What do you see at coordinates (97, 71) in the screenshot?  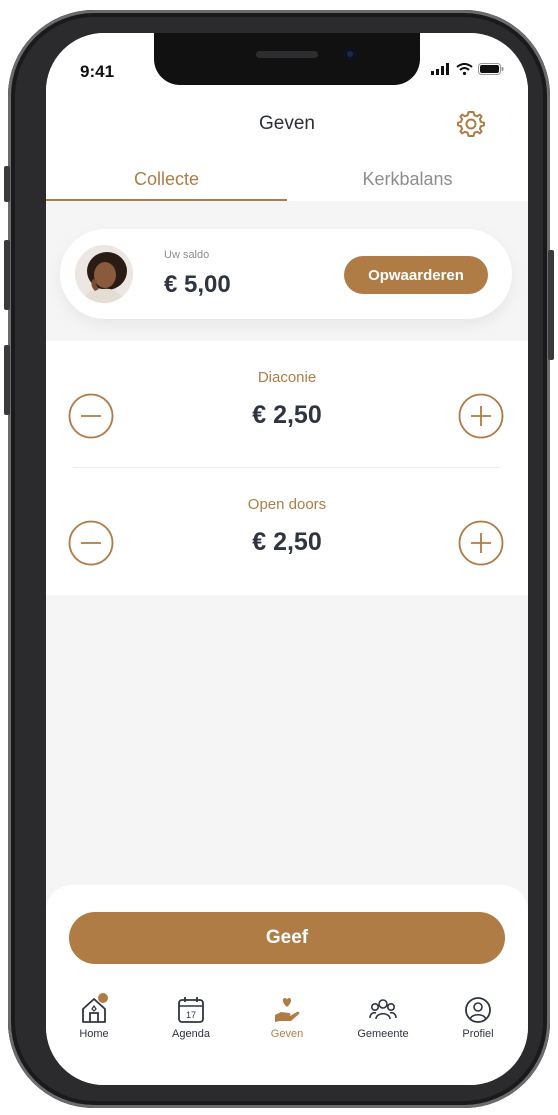 I see `status-time: 9:41` at bounding box center [97, 71].